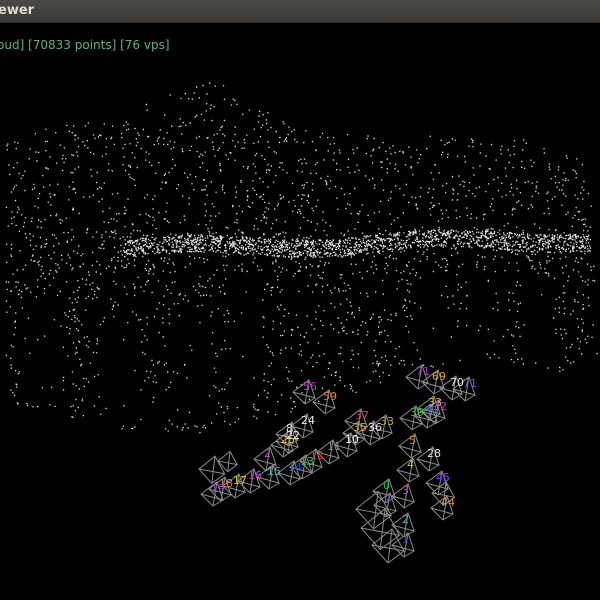  What do you see at coordinates (405, 490) in the screenshot?
I see `camera-label: 3` at bounding box center [405, 490].